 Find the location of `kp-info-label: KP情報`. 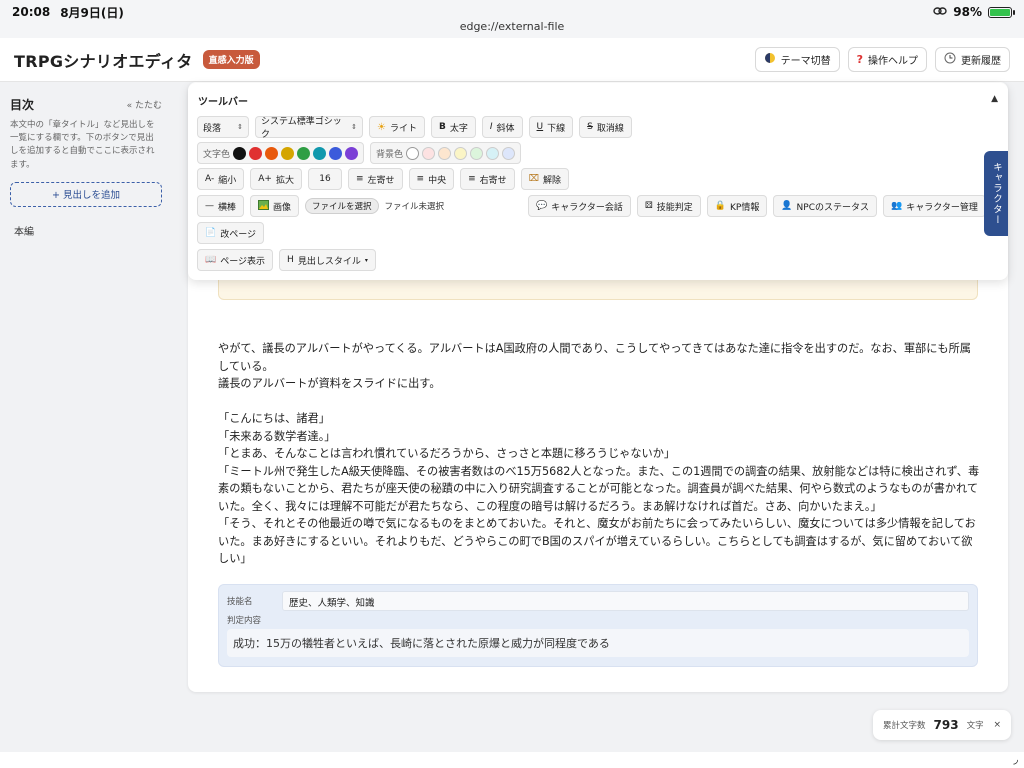

kp-info-label: KP情報 is located at coordinates (744, 207).